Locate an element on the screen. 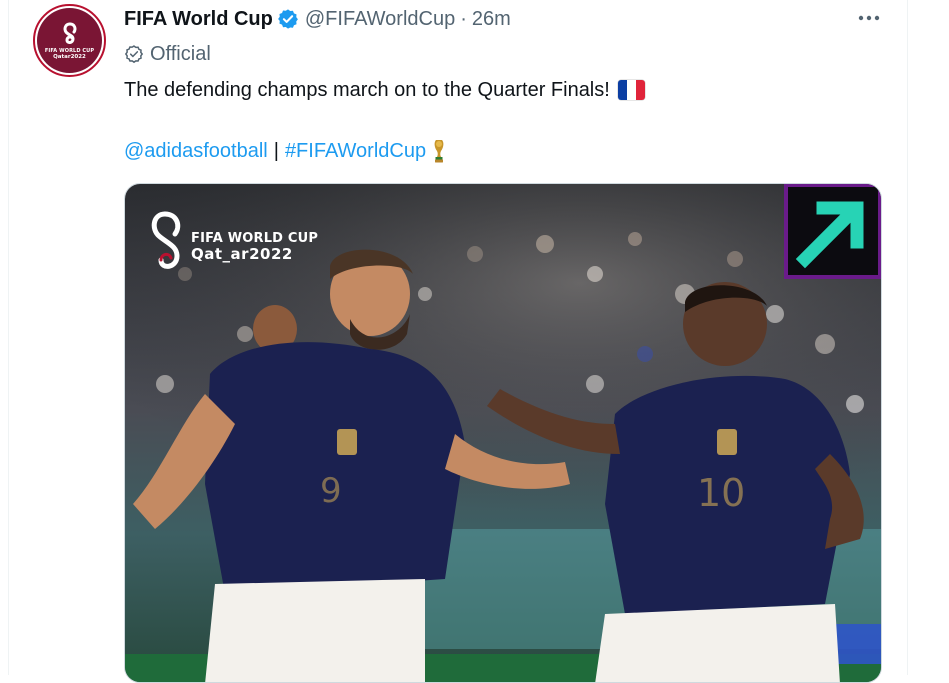 This screenshot has width=949, height=683. tweet-links: @adidasfootball | #FIFAWorldCup is located at coordinates (285, 151).